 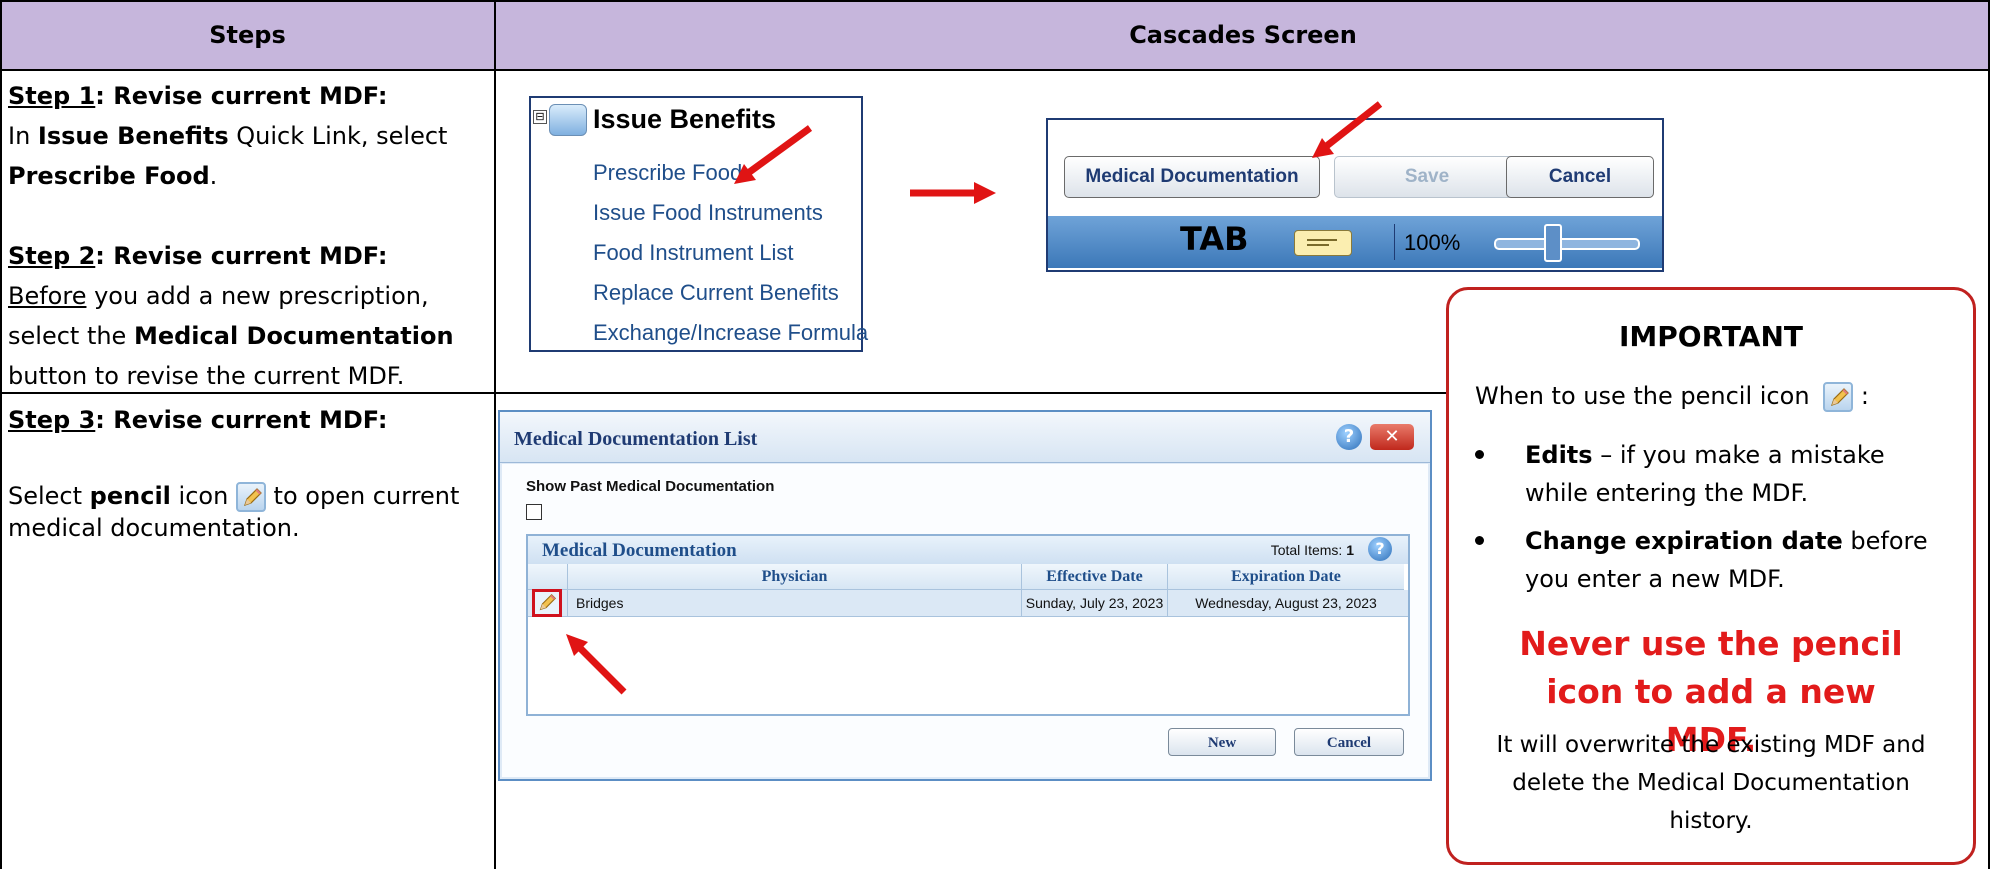 What do you see at coordinates (995, 70) in the screenshot?
I see `table-border-header-bottom` at bounding box center [995, 70].